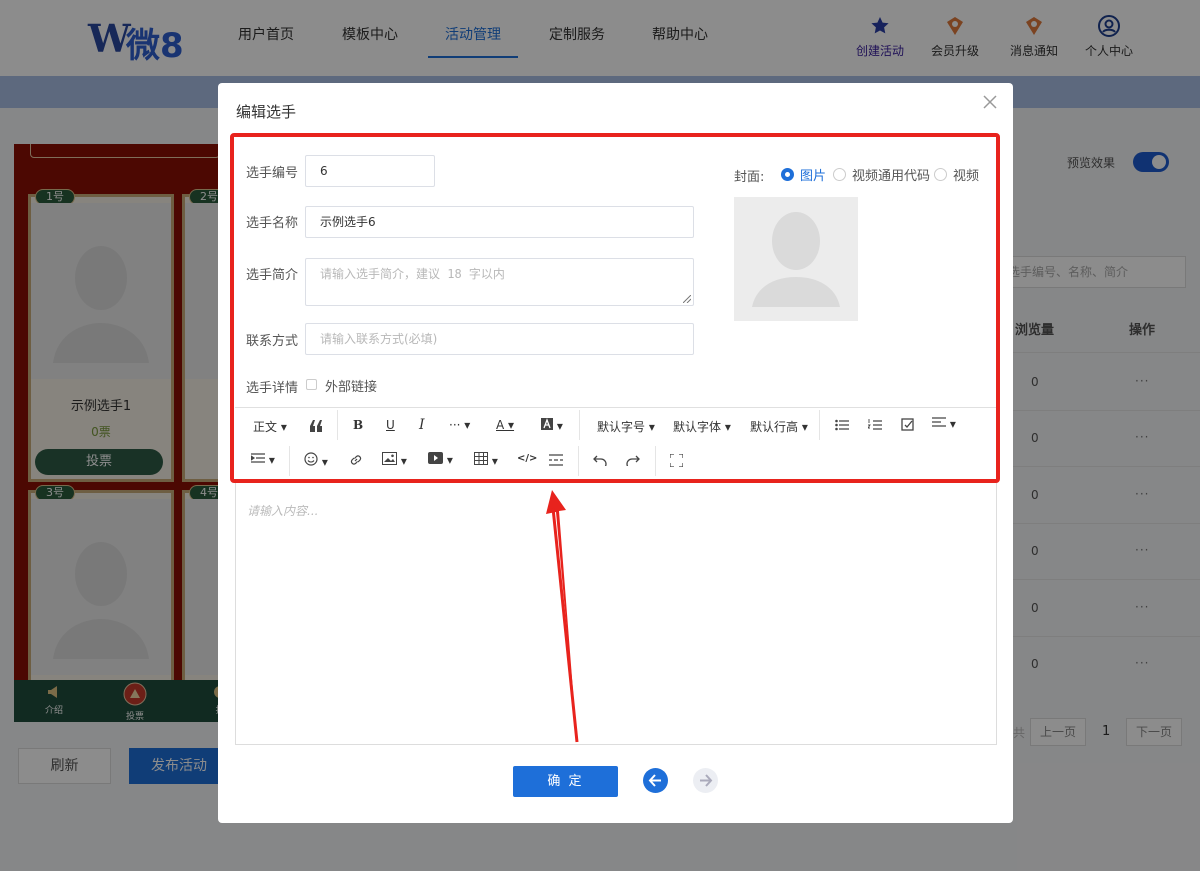 The height and width of the screenshot is (871, 1200). I want to click on arrow-left-icon, so click(654, 780).